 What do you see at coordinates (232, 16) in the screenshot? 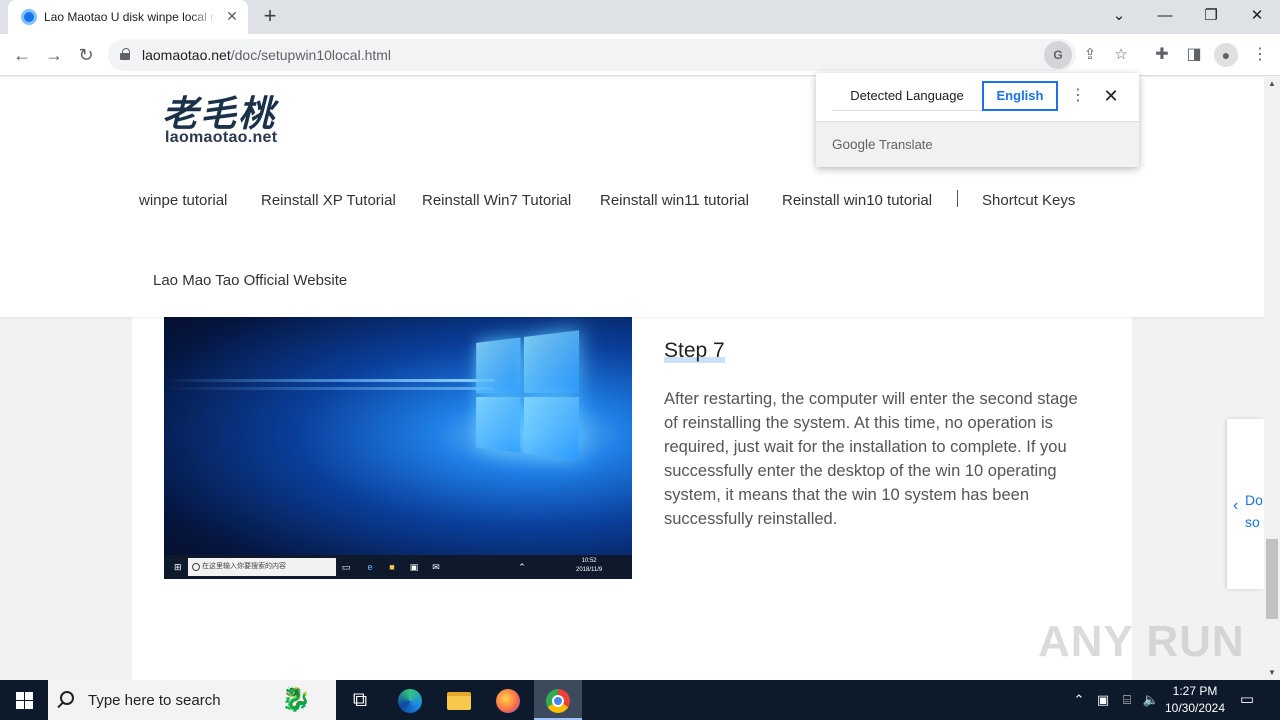
I see `tab-close-icon: ✕` at bounding box center [232, 16].